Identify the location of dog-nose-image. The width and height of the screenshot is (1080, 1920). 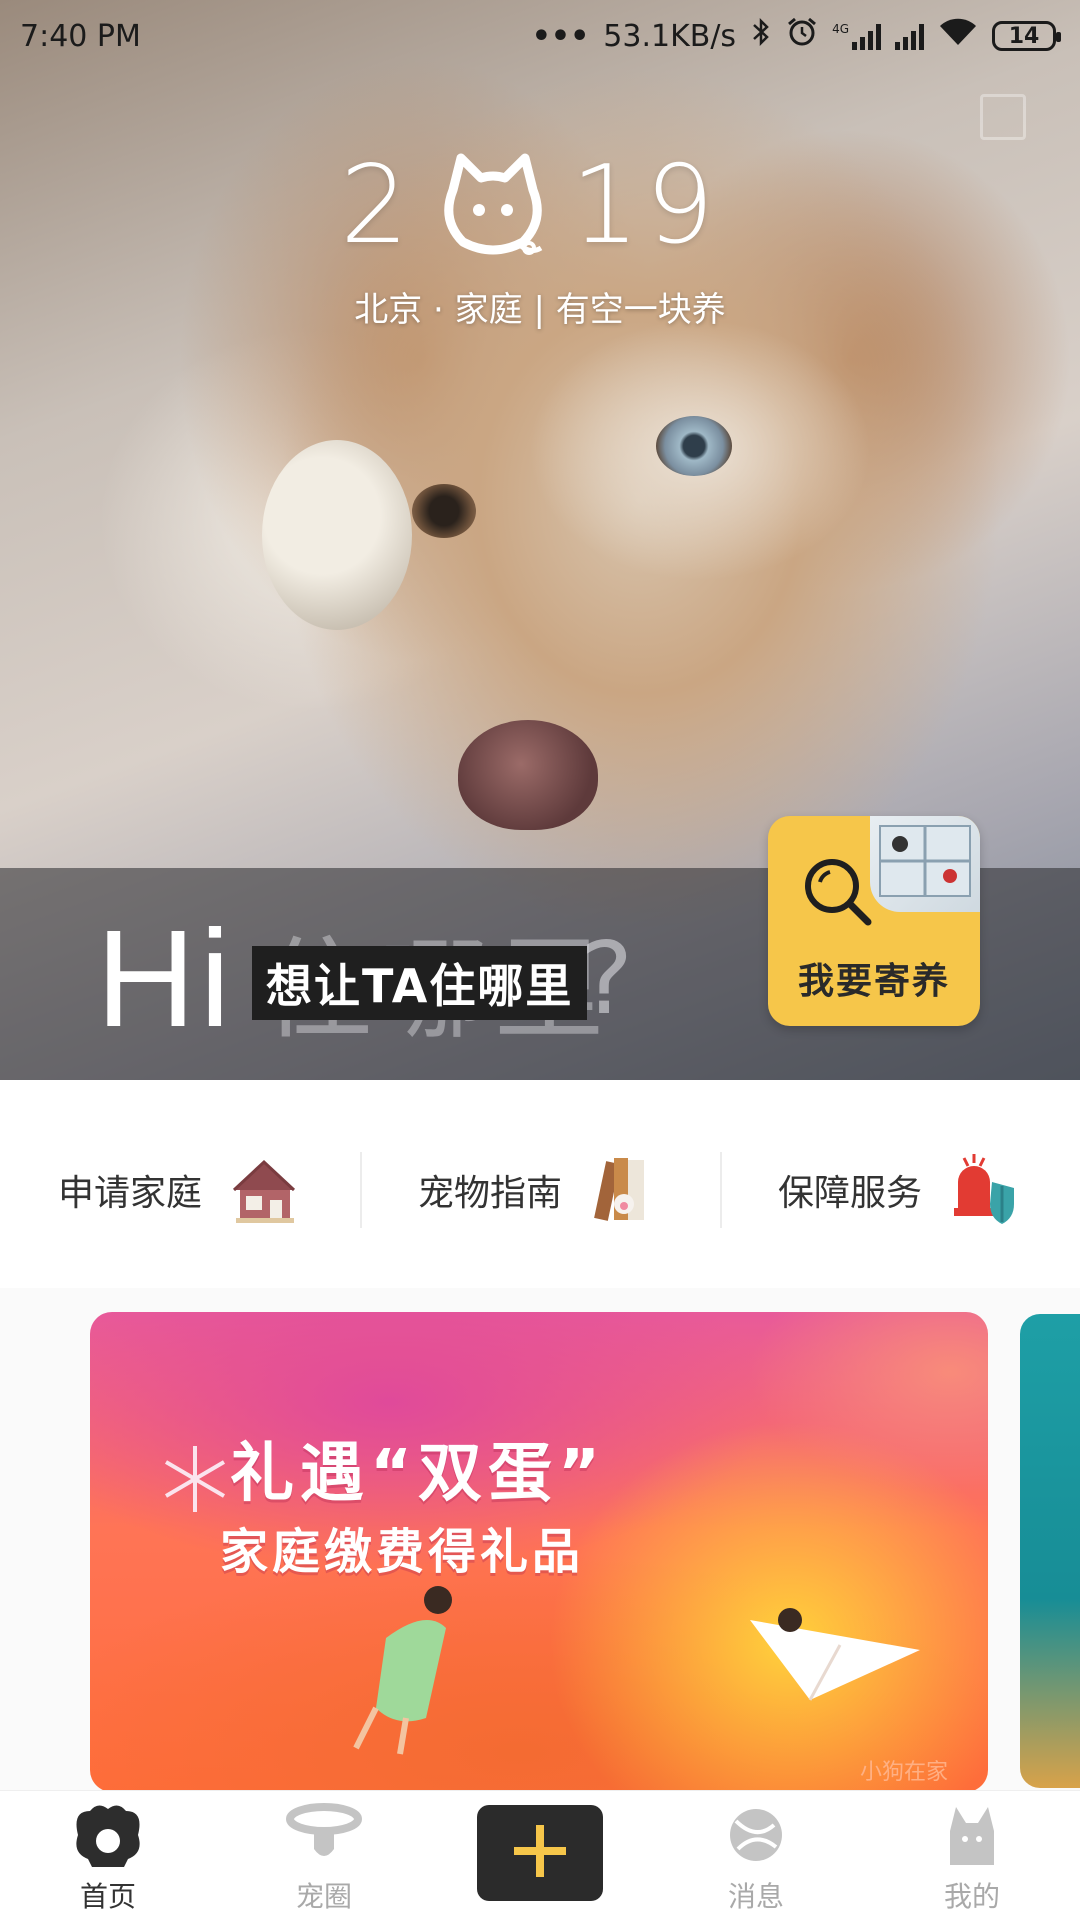
(528, 775).